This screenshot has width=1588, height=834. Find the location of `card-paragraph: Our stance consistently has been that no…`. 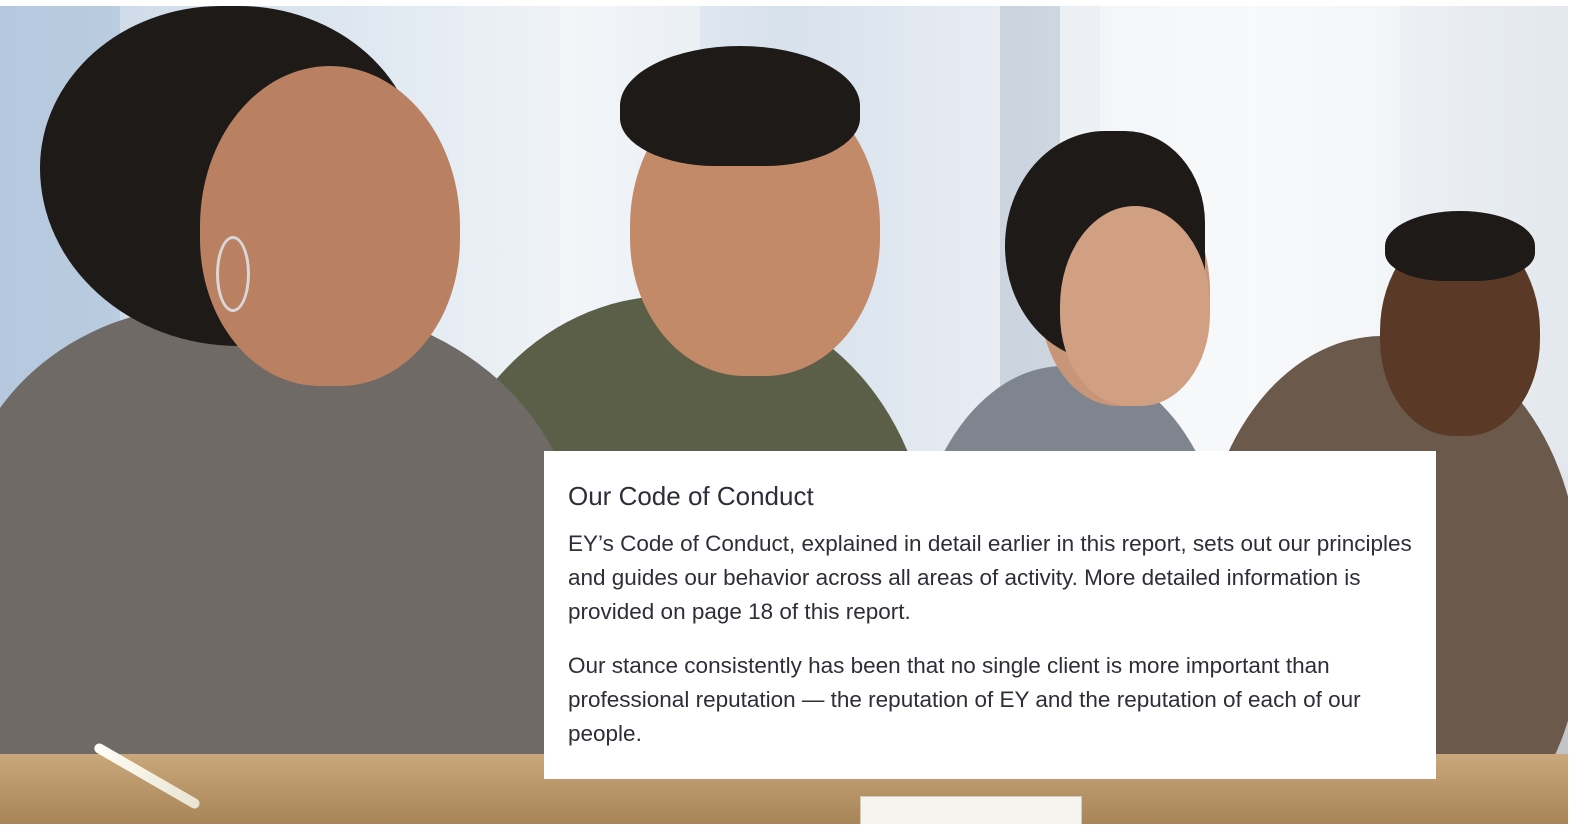

card-paragraph: Our stance consistently has been that no… is located at coordinates (964, 699).